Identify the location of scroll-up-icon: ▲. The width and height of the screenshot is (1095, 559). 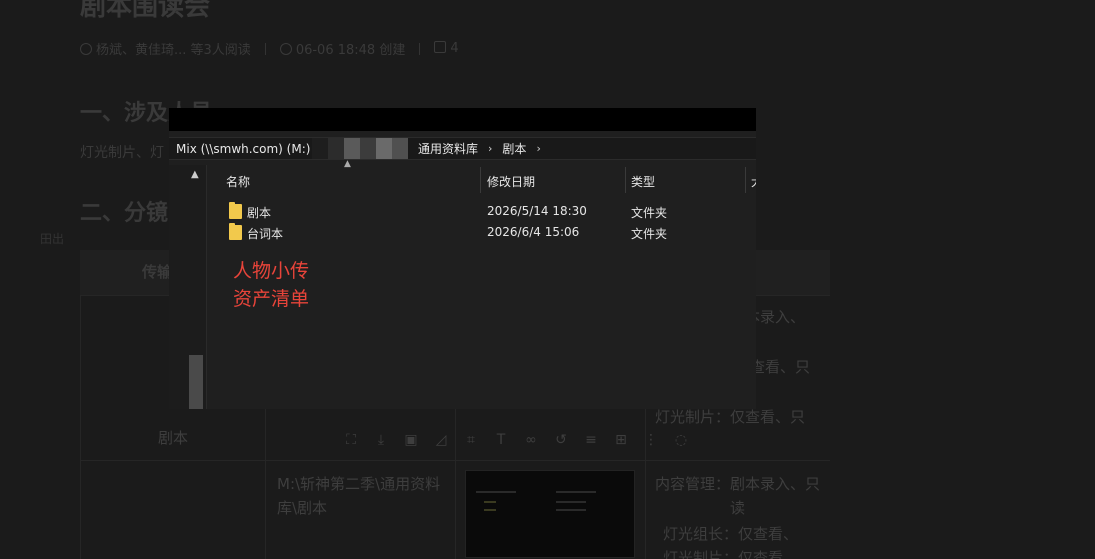
(195, 174).